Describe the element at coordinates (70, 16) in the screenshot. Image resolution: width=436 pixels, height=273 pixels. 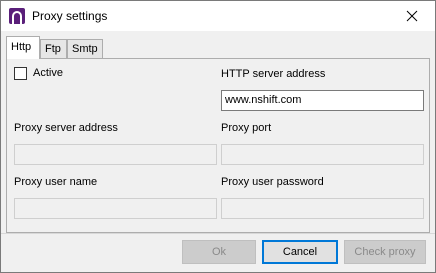
I see `window-title: Proxy settings` at that location.